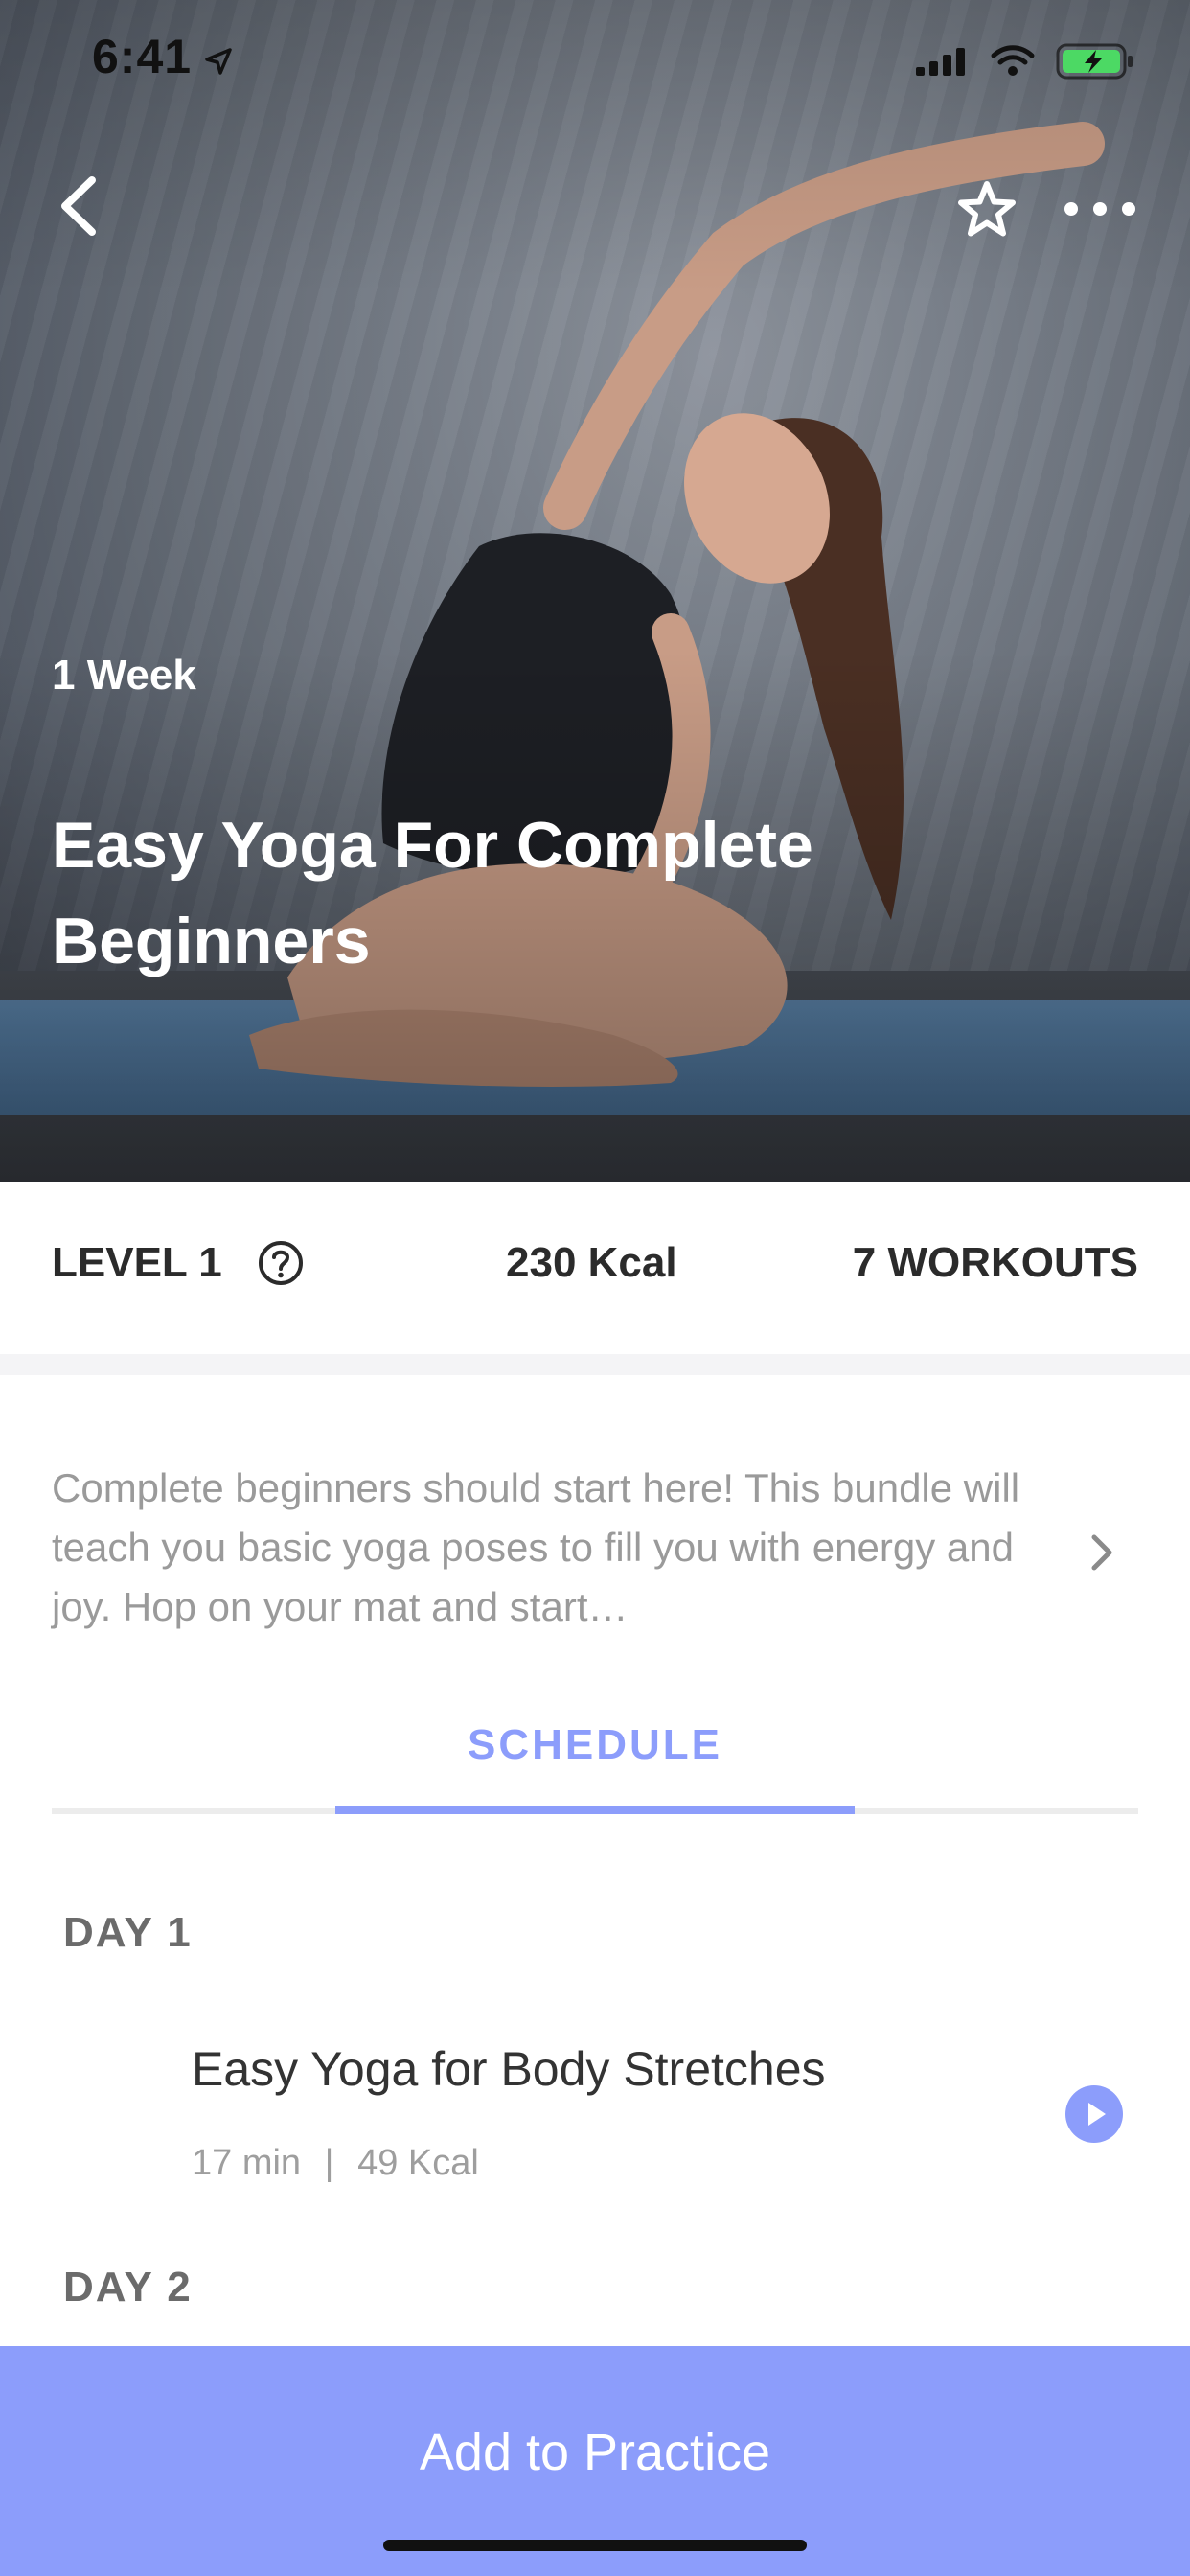  I want to click on help-question-icon, so click(281, 1263).